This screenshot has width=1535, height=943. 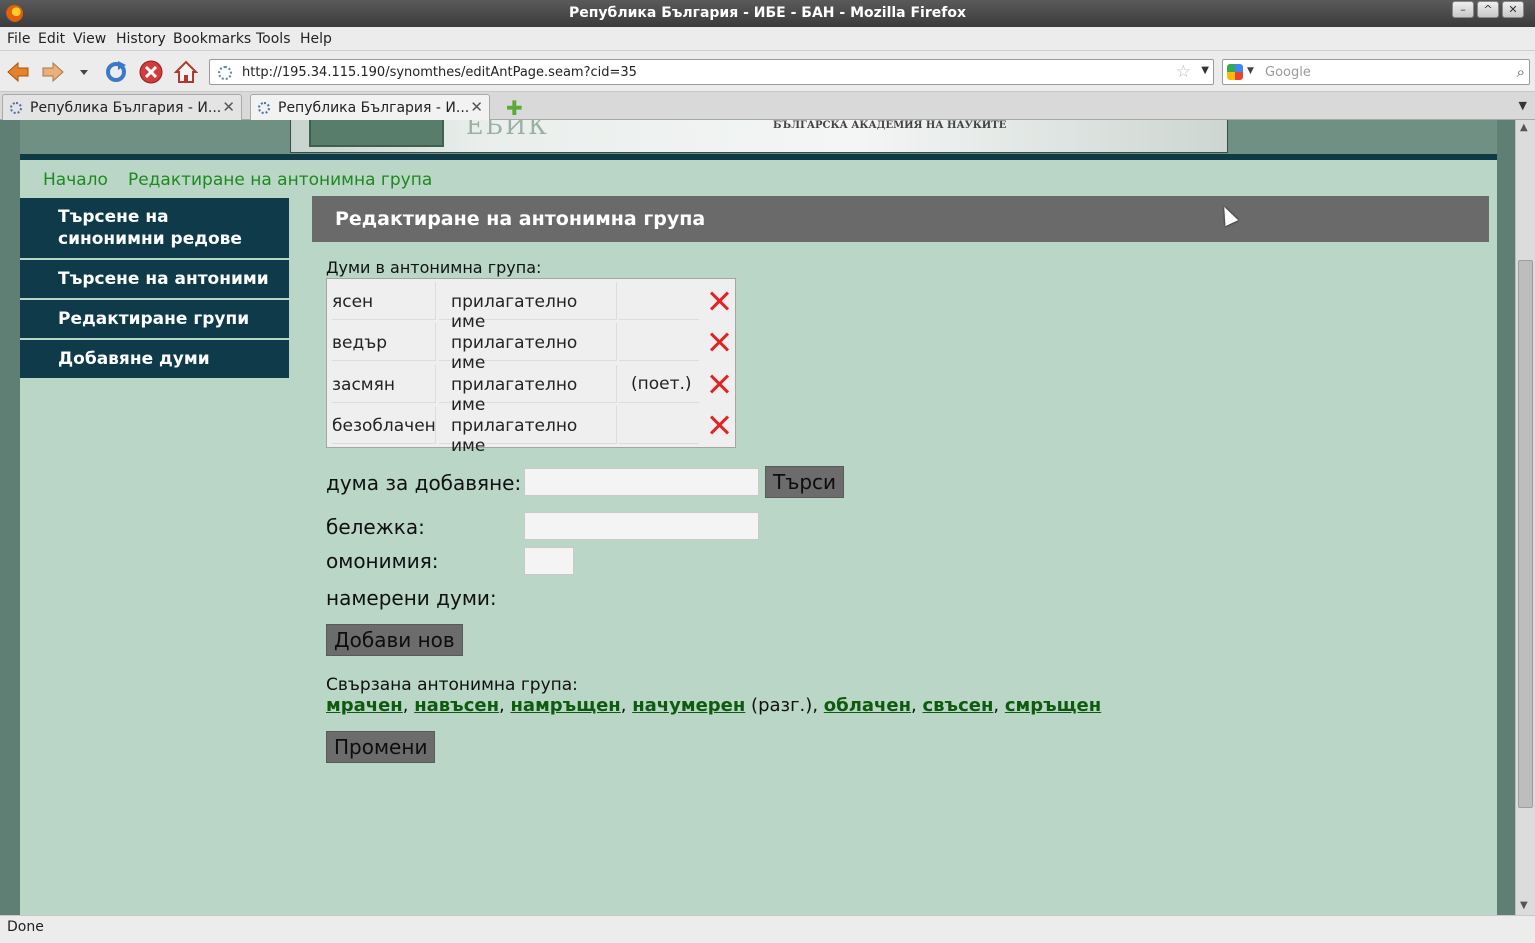 What do you see at coordinates (154, 320) in the screenshot?
I see `sidebar-item-edit-groups: Редактиране групи` at bounding box center [154, 320].